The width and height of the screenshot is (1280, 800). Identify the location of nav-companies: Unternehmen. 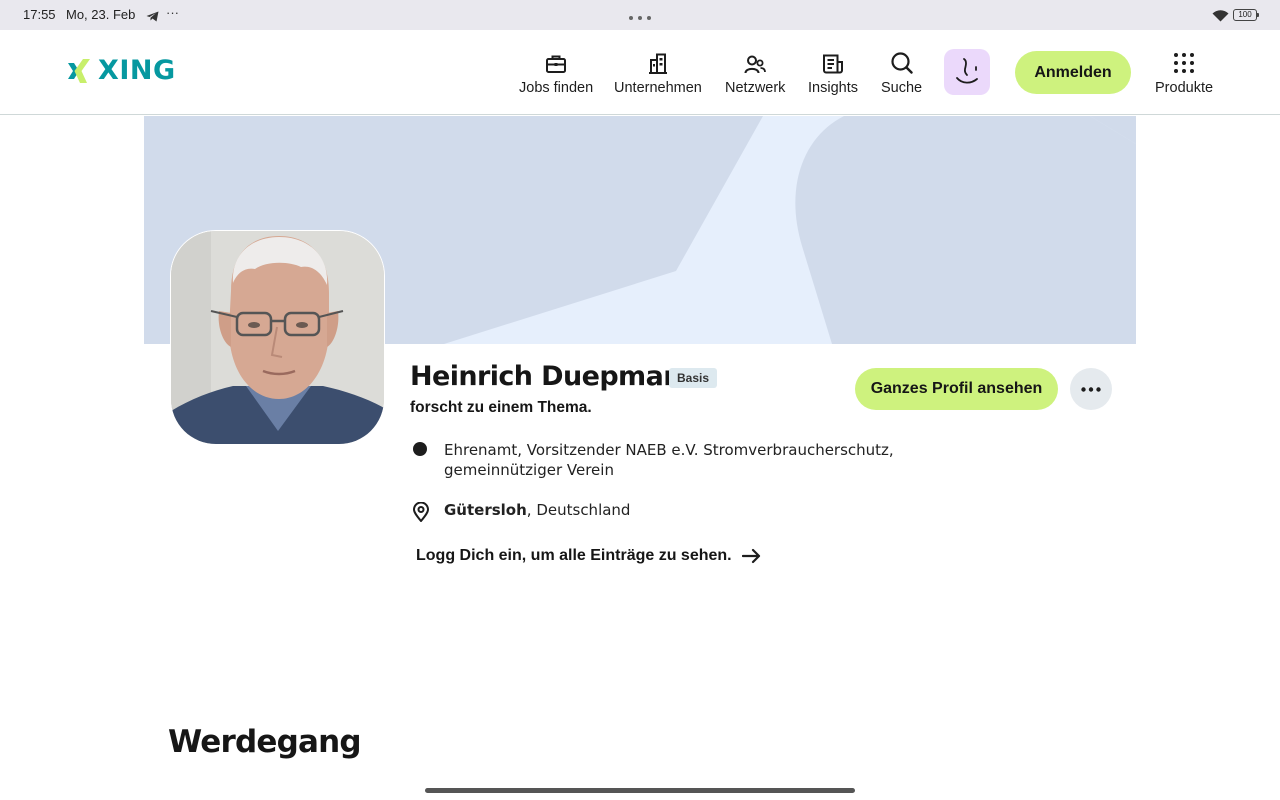
(658, 73).